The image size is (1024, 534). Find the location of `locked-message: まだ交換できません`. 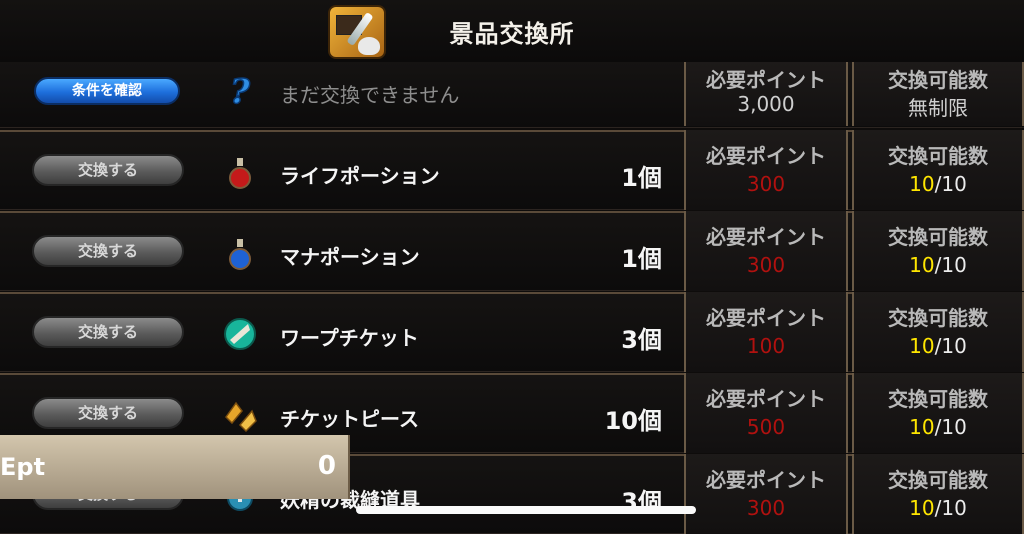

locked-message: まだ交換できません is located at coordinates (370, 95).